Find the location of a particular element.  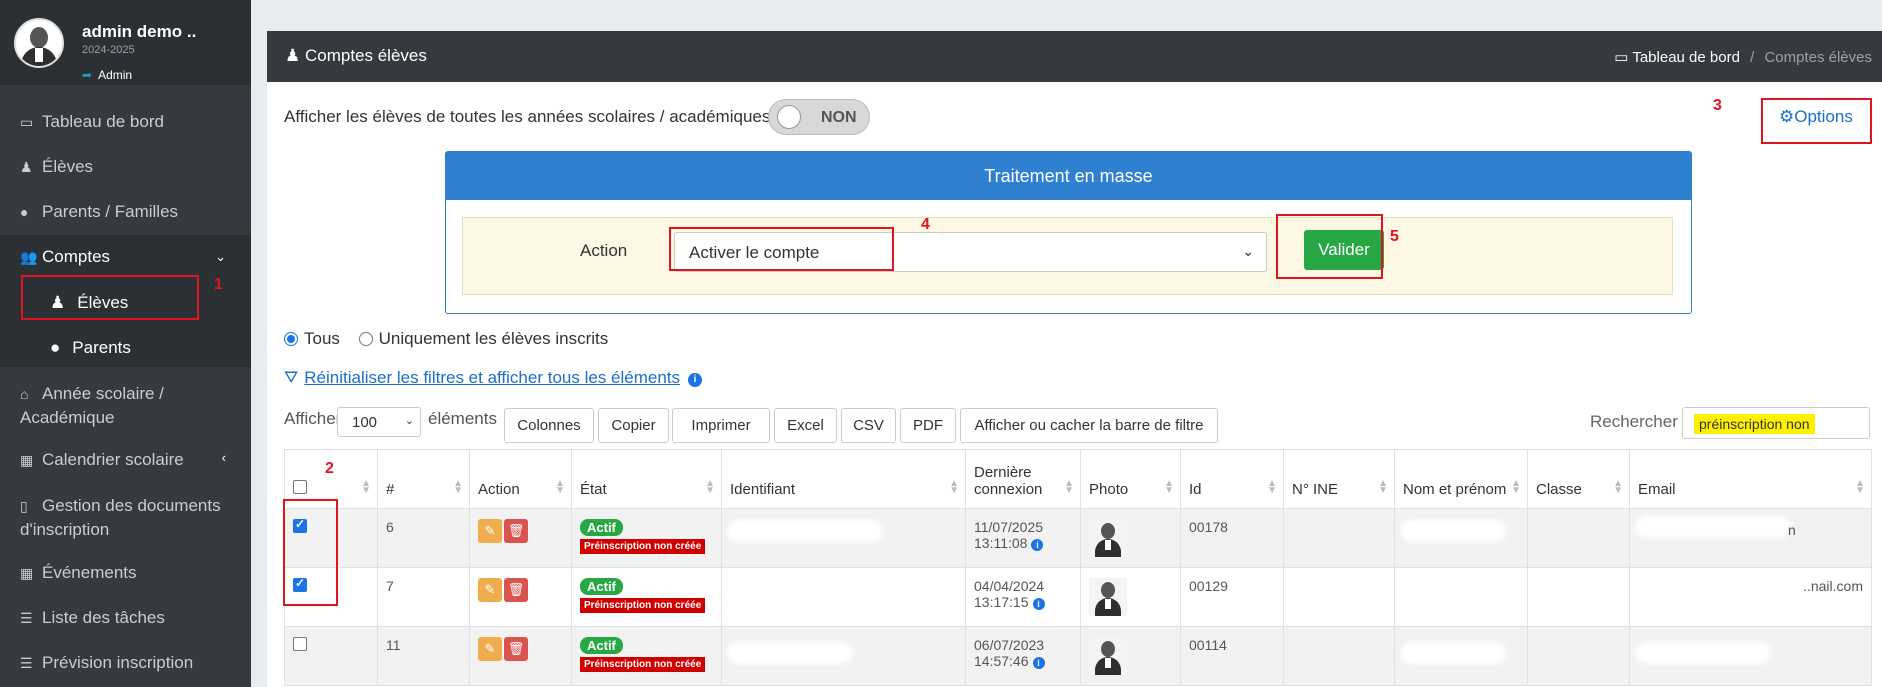

col-header-photo: Photo ▲ ▼ is located at coordinates (1130, 479).